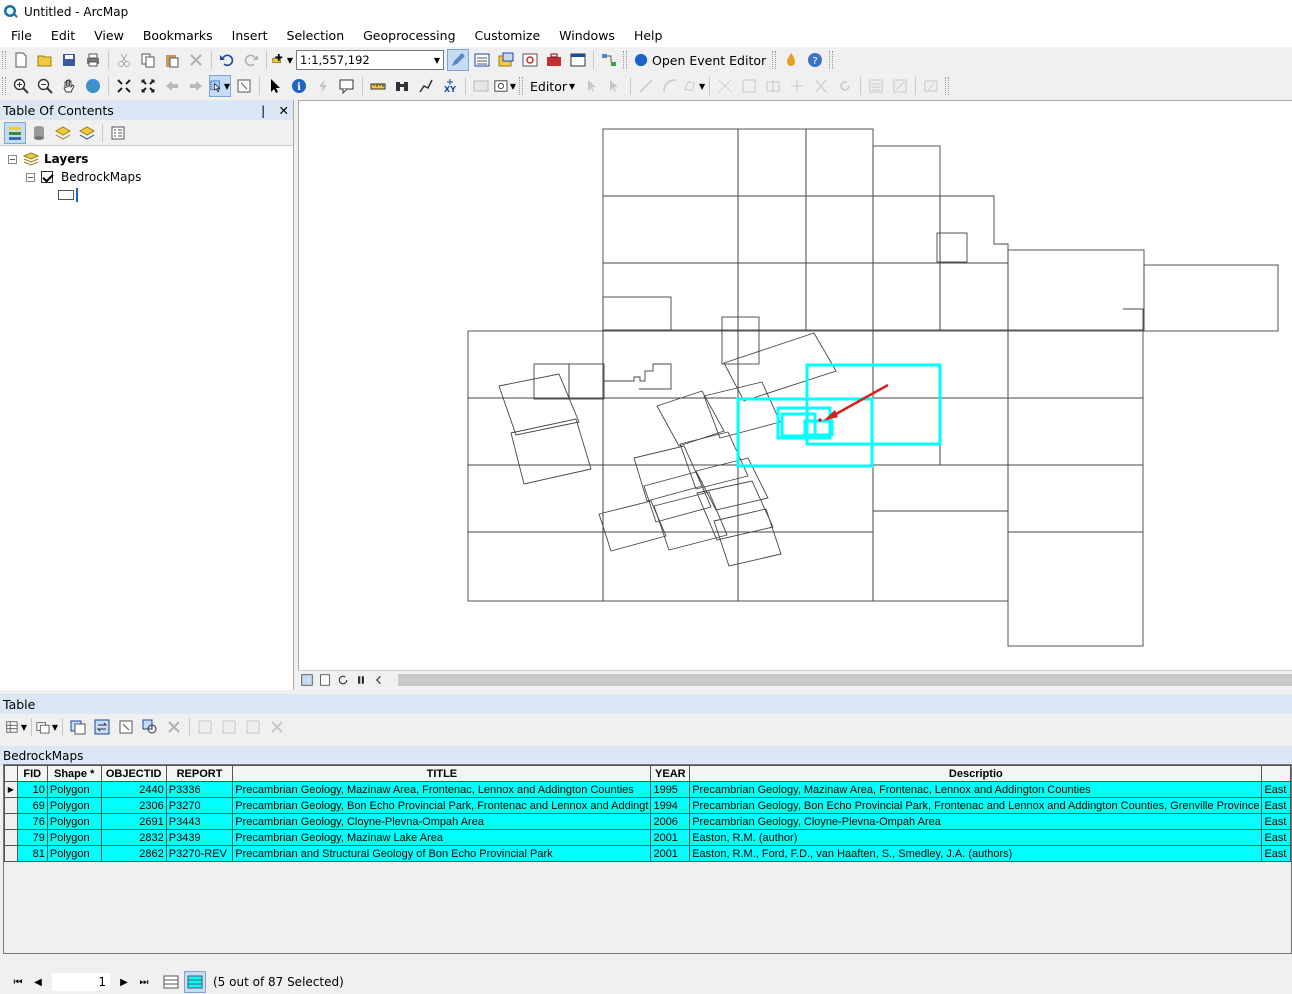 Image resolution: width=1292 pixels, height=994 pixels. What do you see at coordinates (74, 773) in the screenshot?
I see `column-header: Shape *` at bounding box center [74, 773].